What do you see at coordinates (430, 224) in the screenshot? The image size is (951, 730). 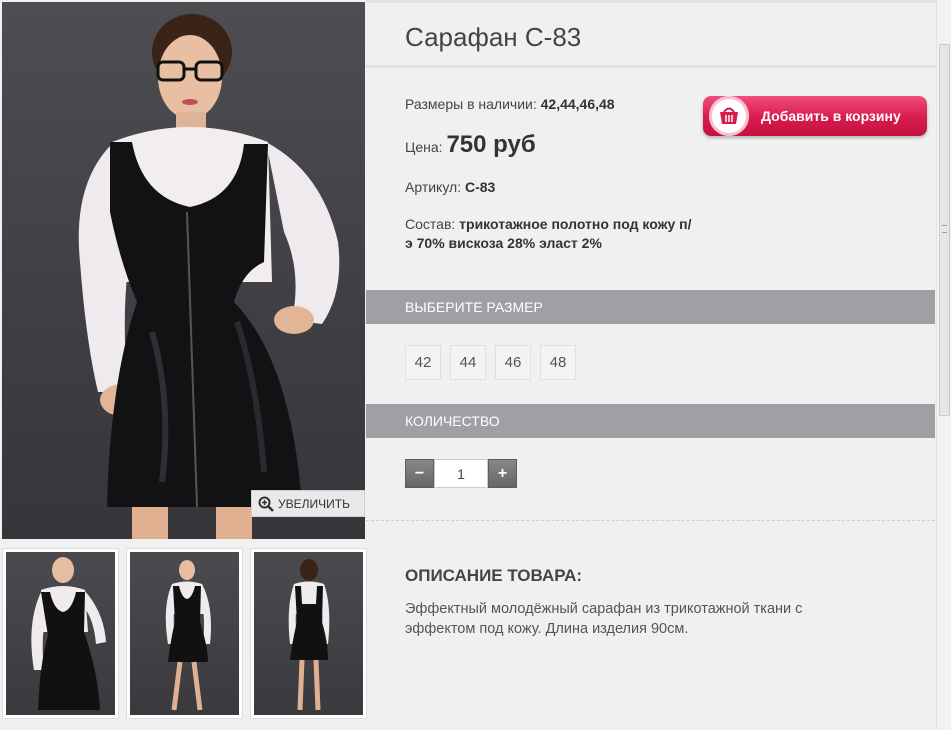 I see `composition-label: Состав:` at bounding box center [430, 224].